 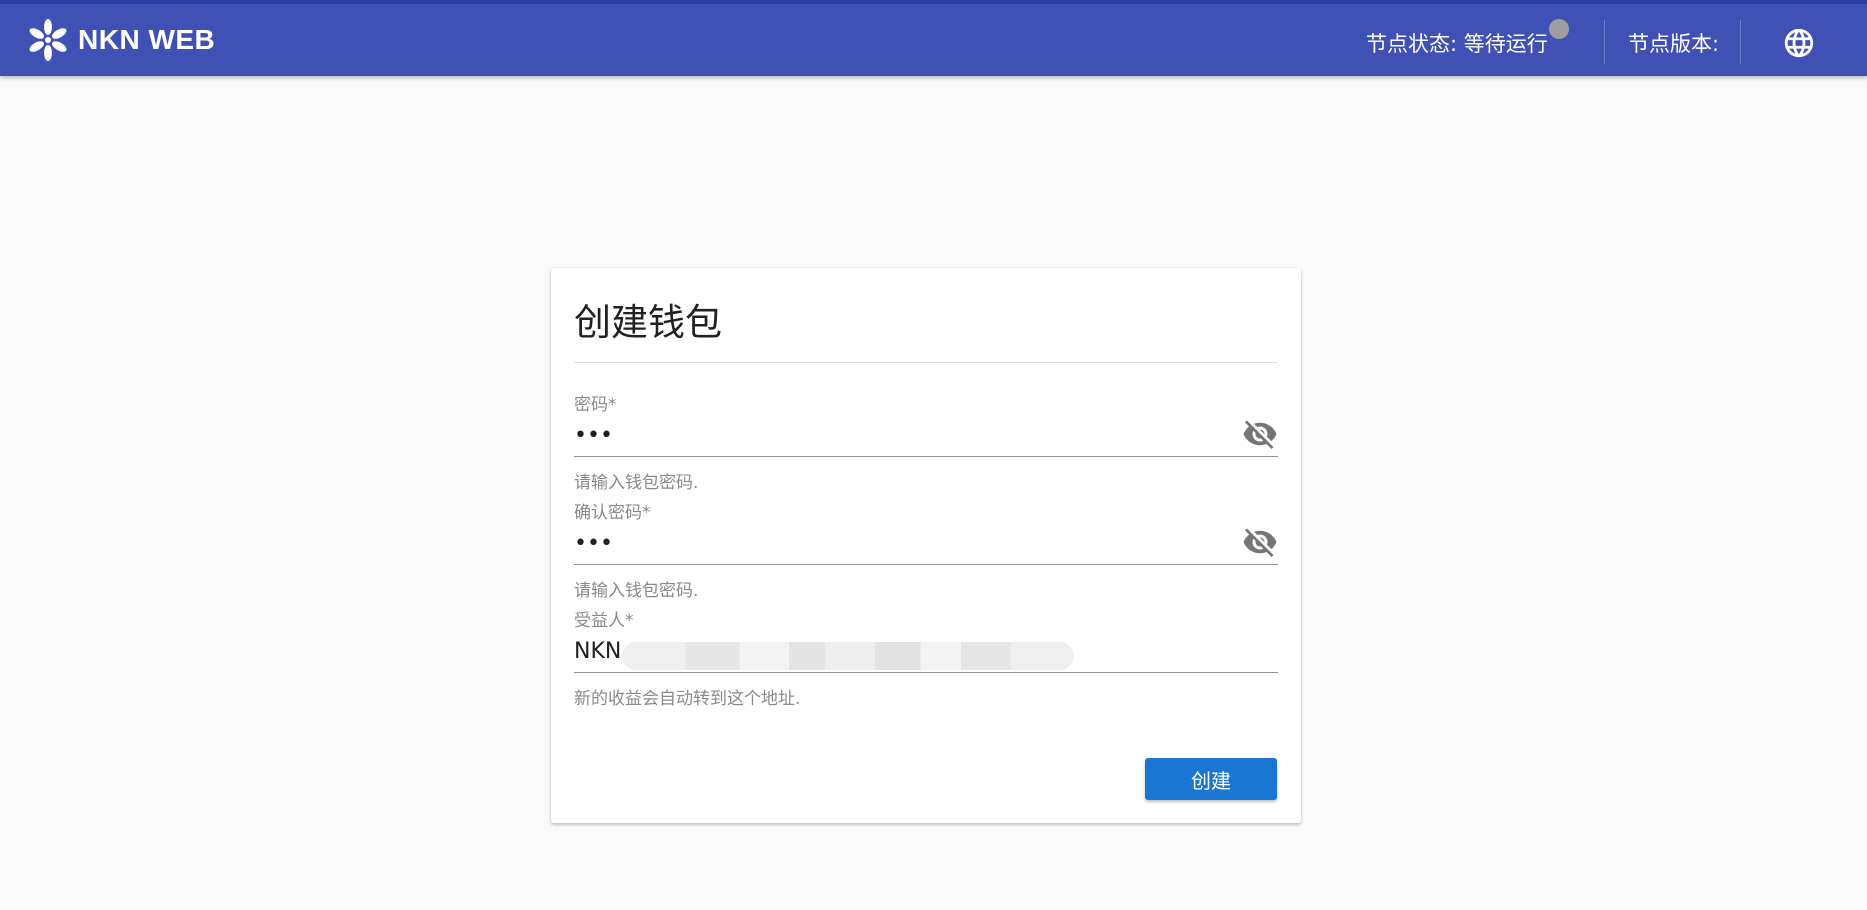 What do you see at coordinates (1559, 29) in the screenshot?
I see `status-indicator` at bounding box center [1559, 29].